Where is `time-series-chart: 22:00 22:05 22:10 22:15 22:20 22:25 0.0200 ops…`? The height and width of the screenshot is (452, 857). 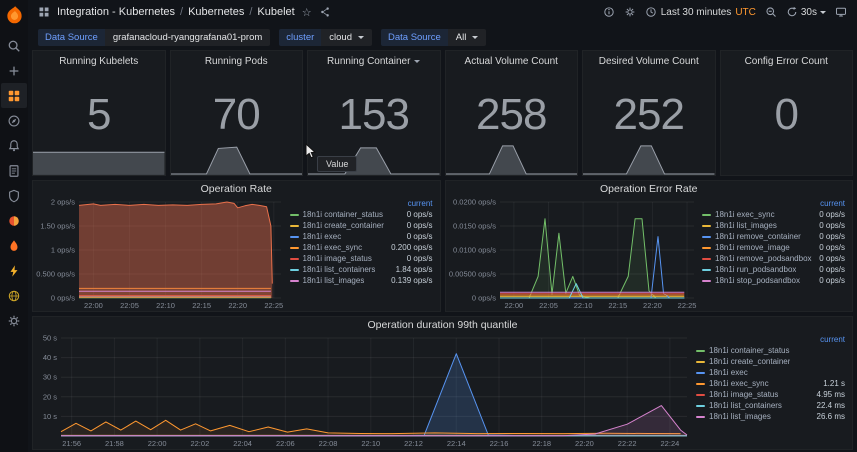
time-series-chart: 22:00 22:05 22:10 22:15 22:20 22:25 0.0200 ops… is located at coordinates (573, 254).